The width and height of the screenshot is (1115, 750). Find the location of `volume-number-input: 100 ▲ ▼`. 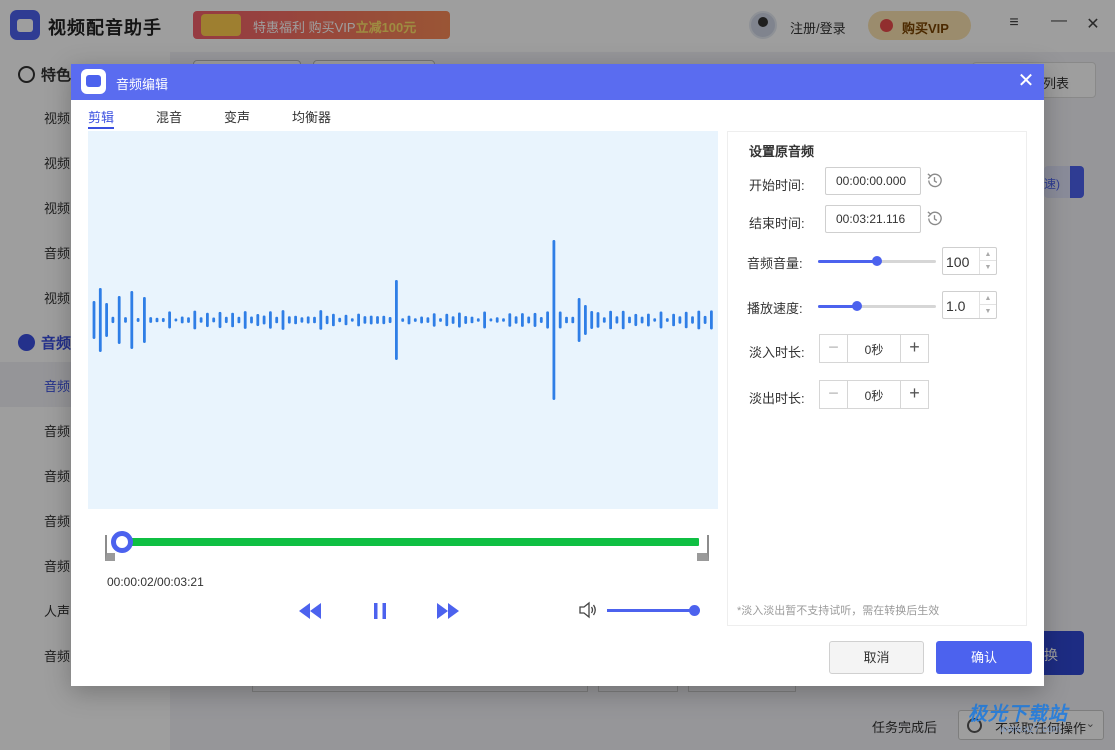

volume-number-input: 100 ▲ ▼ is located at coordinates (969, 261).